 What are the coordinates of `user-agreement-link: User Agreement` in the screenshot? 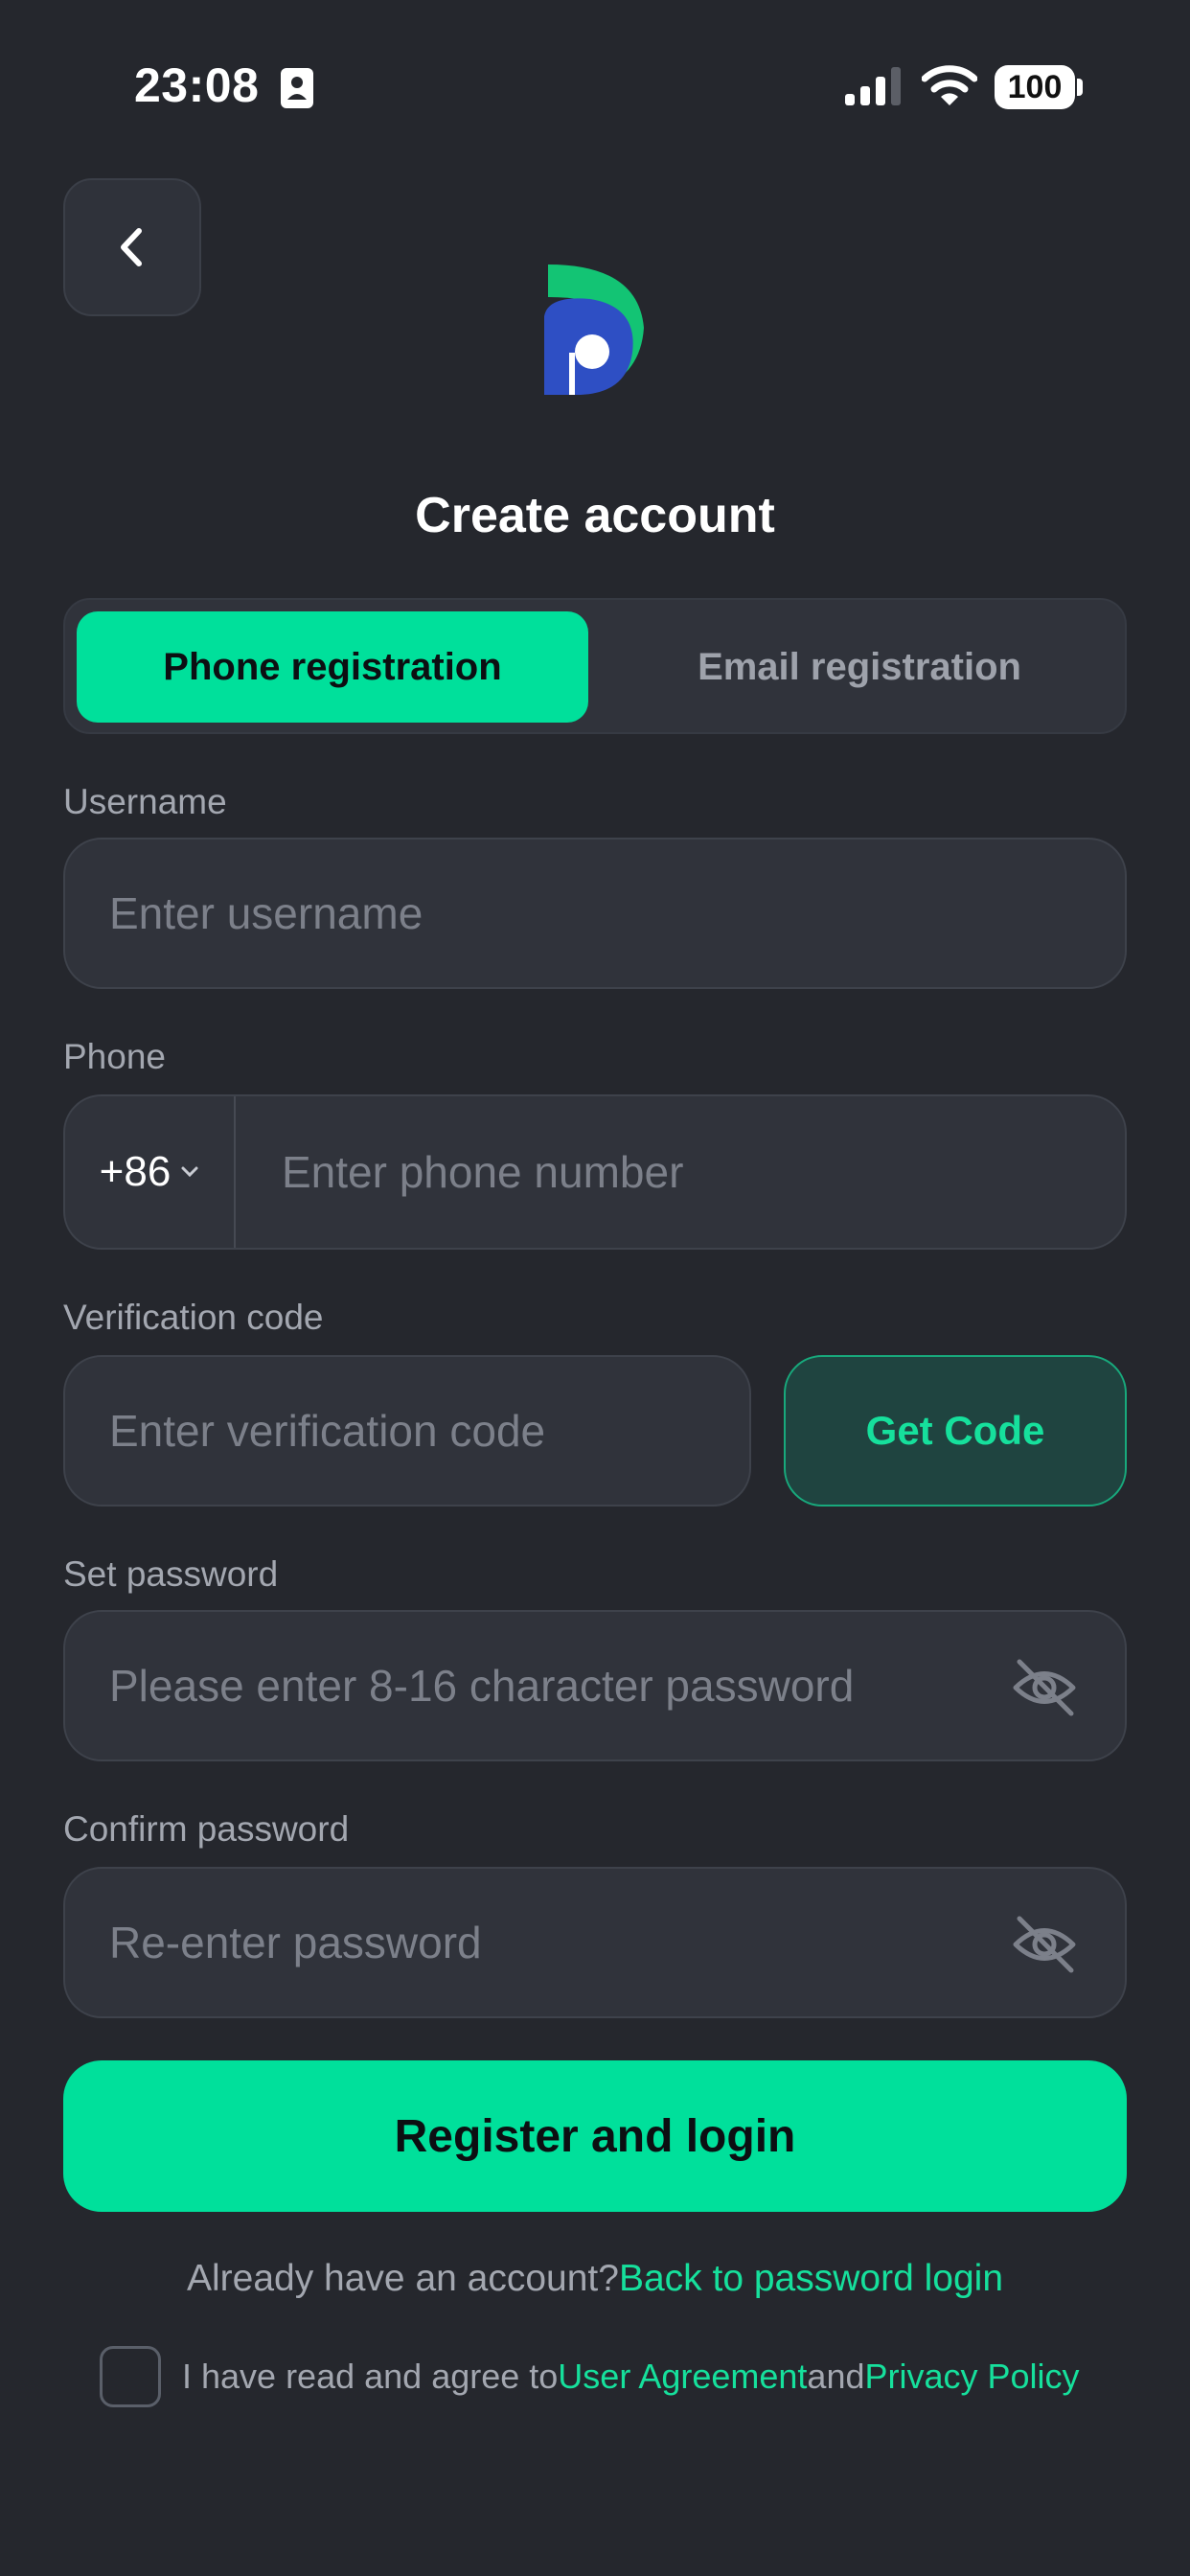 It's located at (683, 2377).